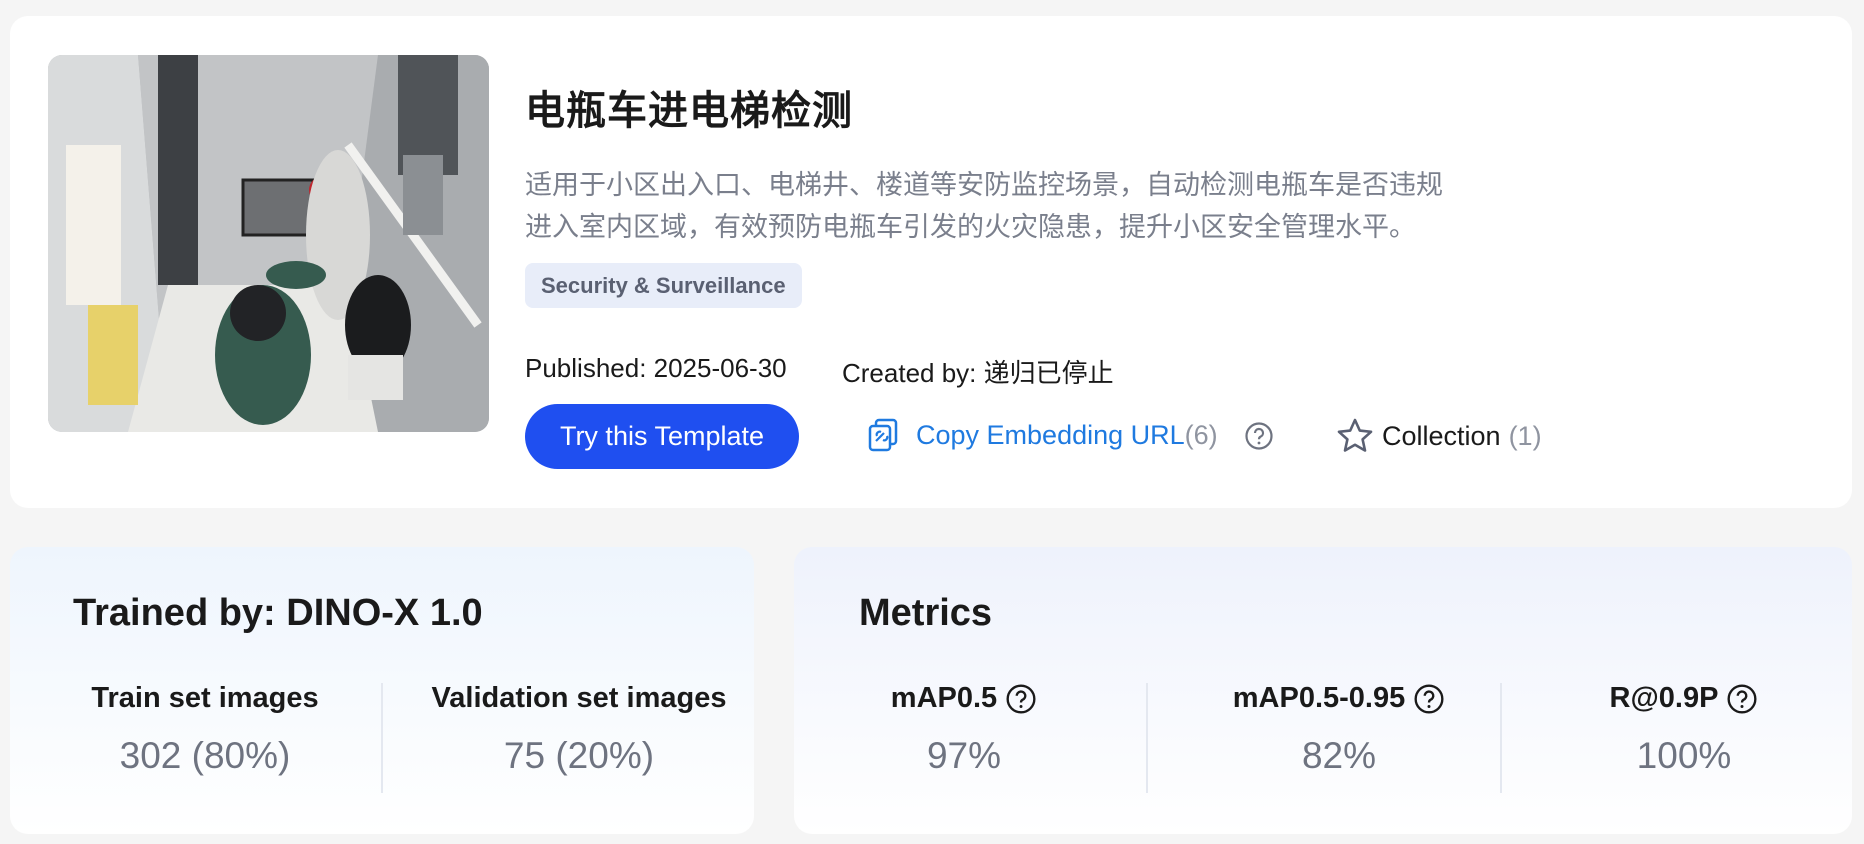 This screenshot has width=1864, height=844. Describe the element at coordinates (926, 613) in the screenshot. I see `metrics-title: Metrics` at that location.